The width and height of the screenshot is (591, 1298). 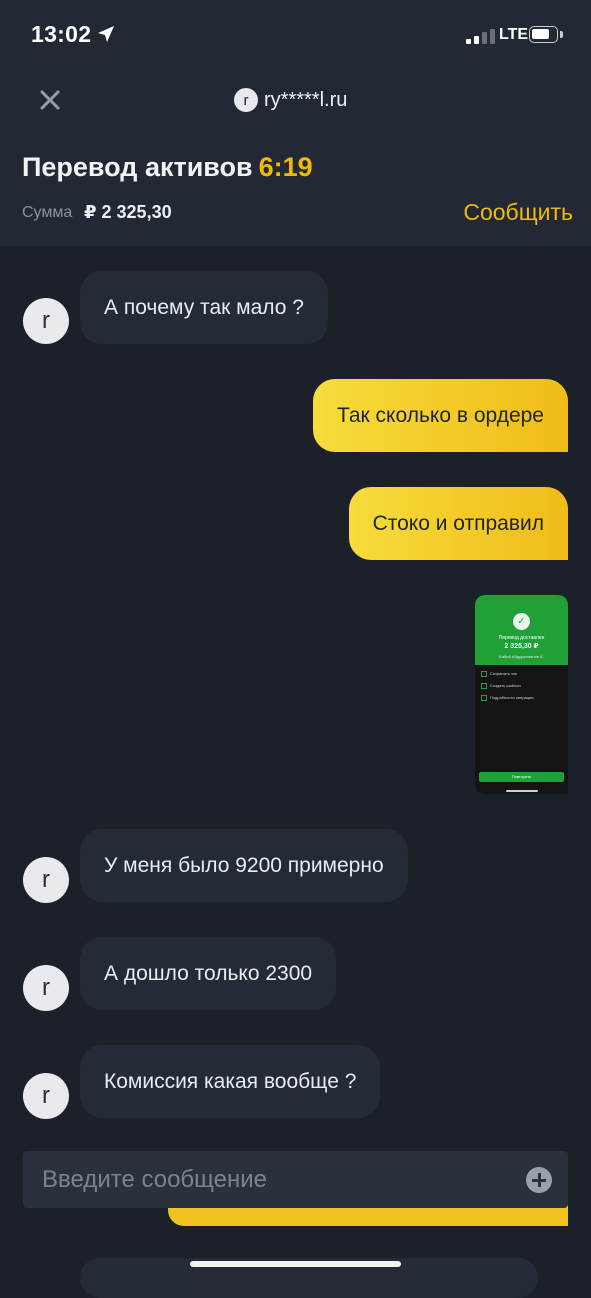 What do you see at coordinates (244, 865) in the screenshot?
I see `message-incoming: У меня было 9200 примерно` at bounding box center [244, 865].